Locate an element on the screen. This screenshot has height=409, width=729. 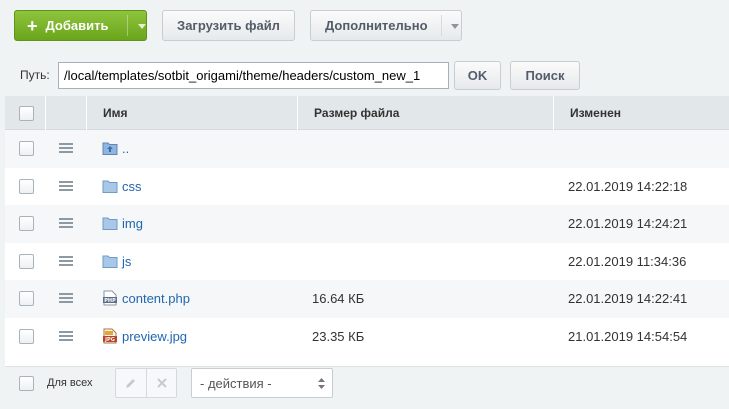
row-modified: 22.01.2019 14:22:18 is located at coordinates (628, 186).